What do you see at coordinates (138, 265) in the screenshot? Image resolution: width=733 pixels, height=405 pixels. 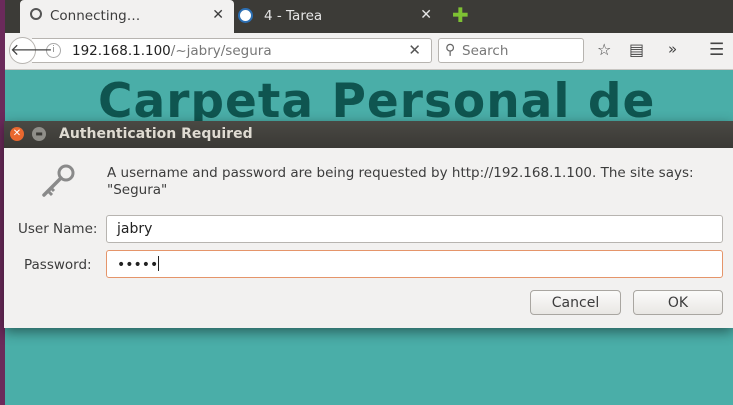 I see `password-mask: •••••` at bounding box center [138, 265].